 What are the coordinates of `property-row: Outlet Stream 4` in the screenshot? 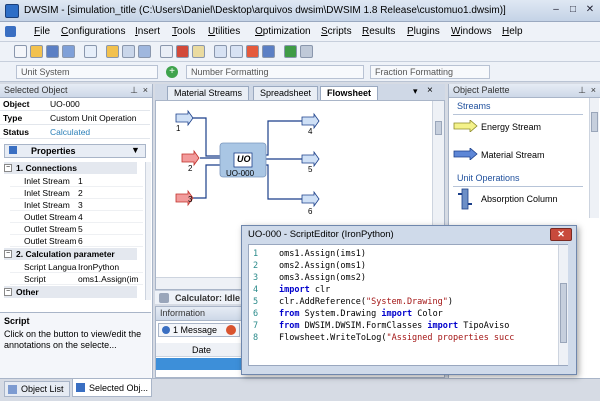 It's located at (76, 217).